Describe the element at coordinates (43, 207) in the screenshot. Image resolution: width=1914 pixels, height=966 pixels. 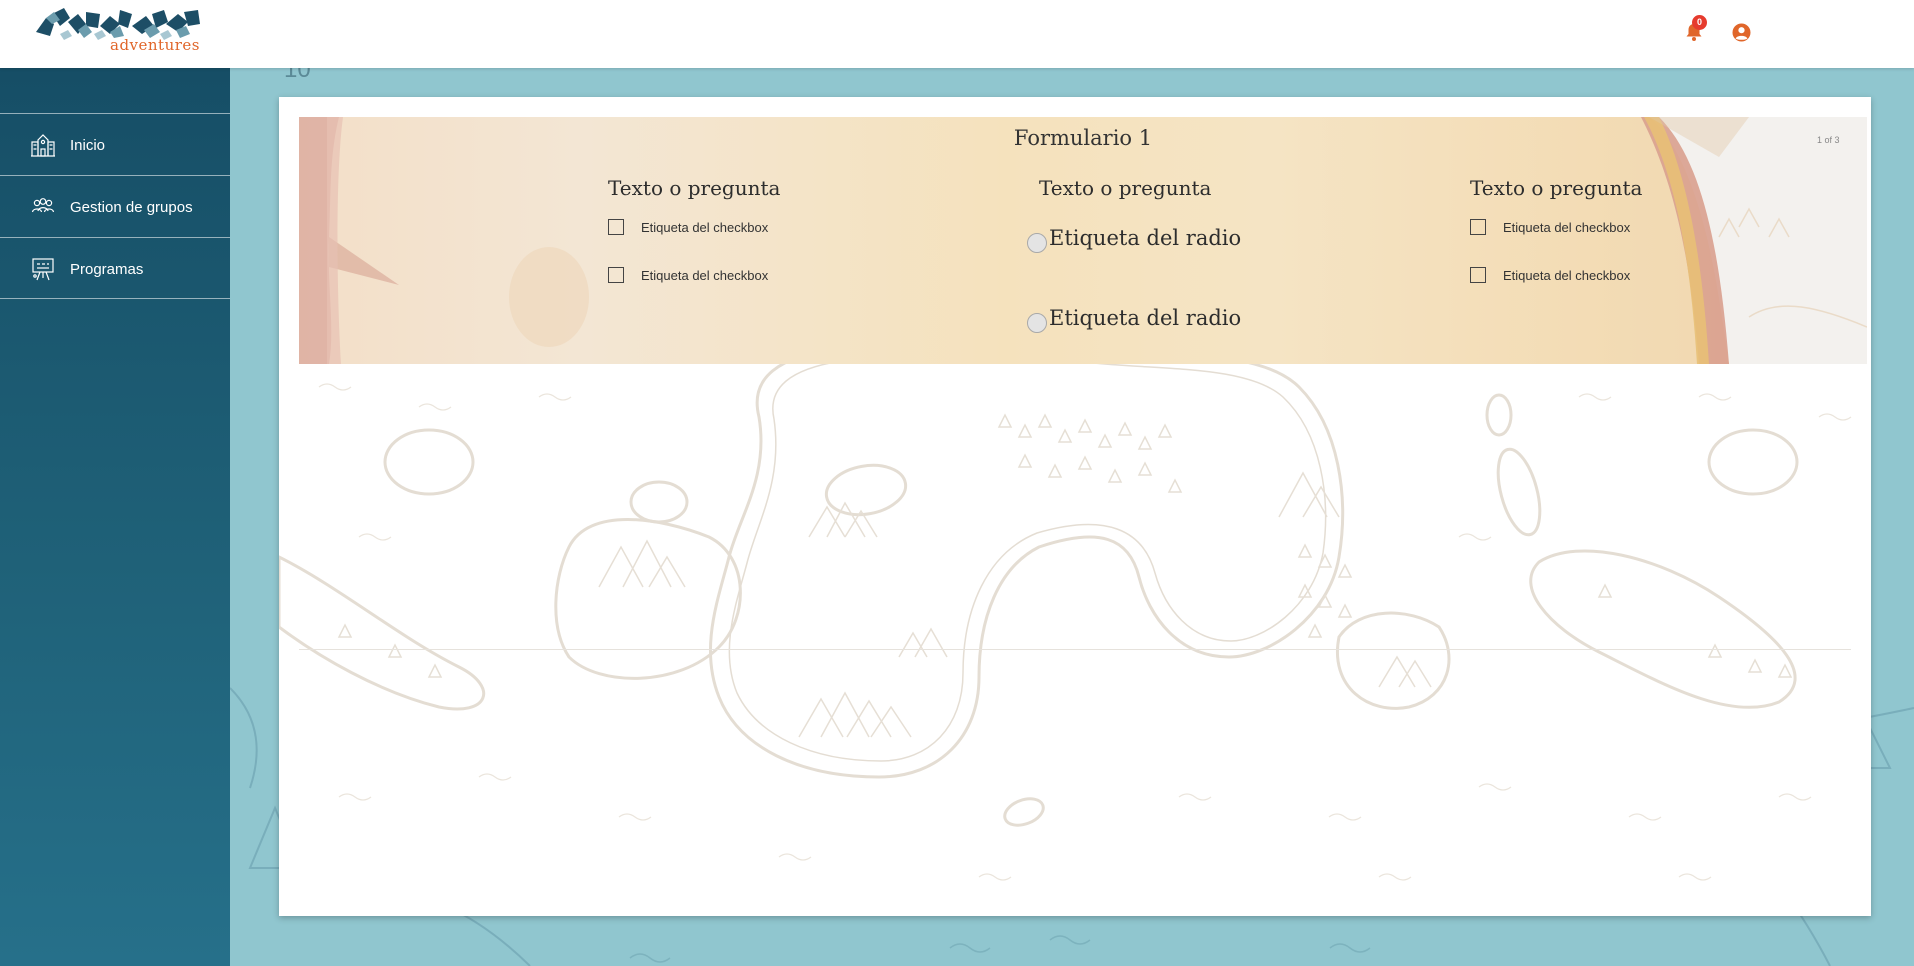
I see `group-icon` at that location.